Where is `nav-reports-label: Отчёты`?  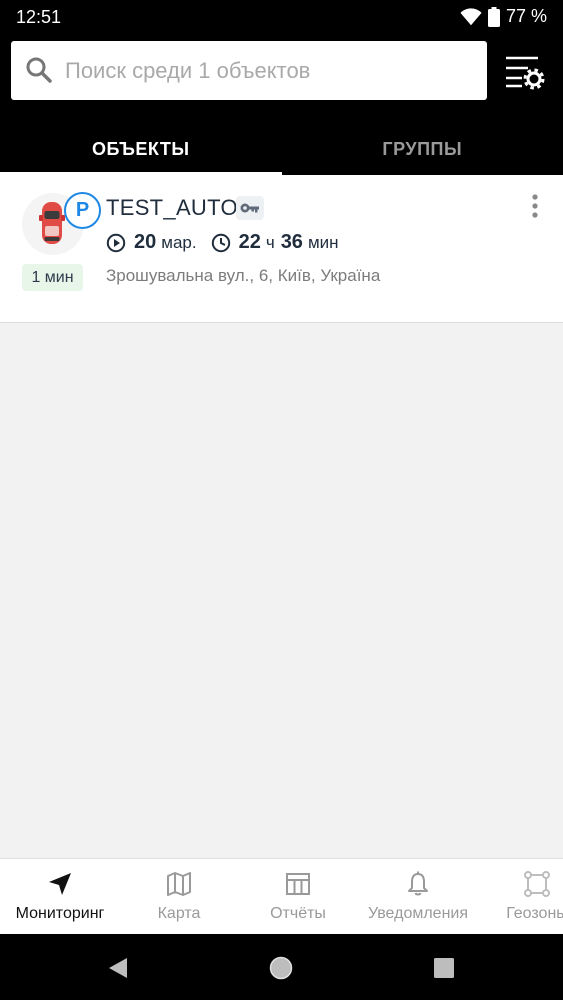 nav-reports-label: Отчёты is located at coordinates (298, 913).